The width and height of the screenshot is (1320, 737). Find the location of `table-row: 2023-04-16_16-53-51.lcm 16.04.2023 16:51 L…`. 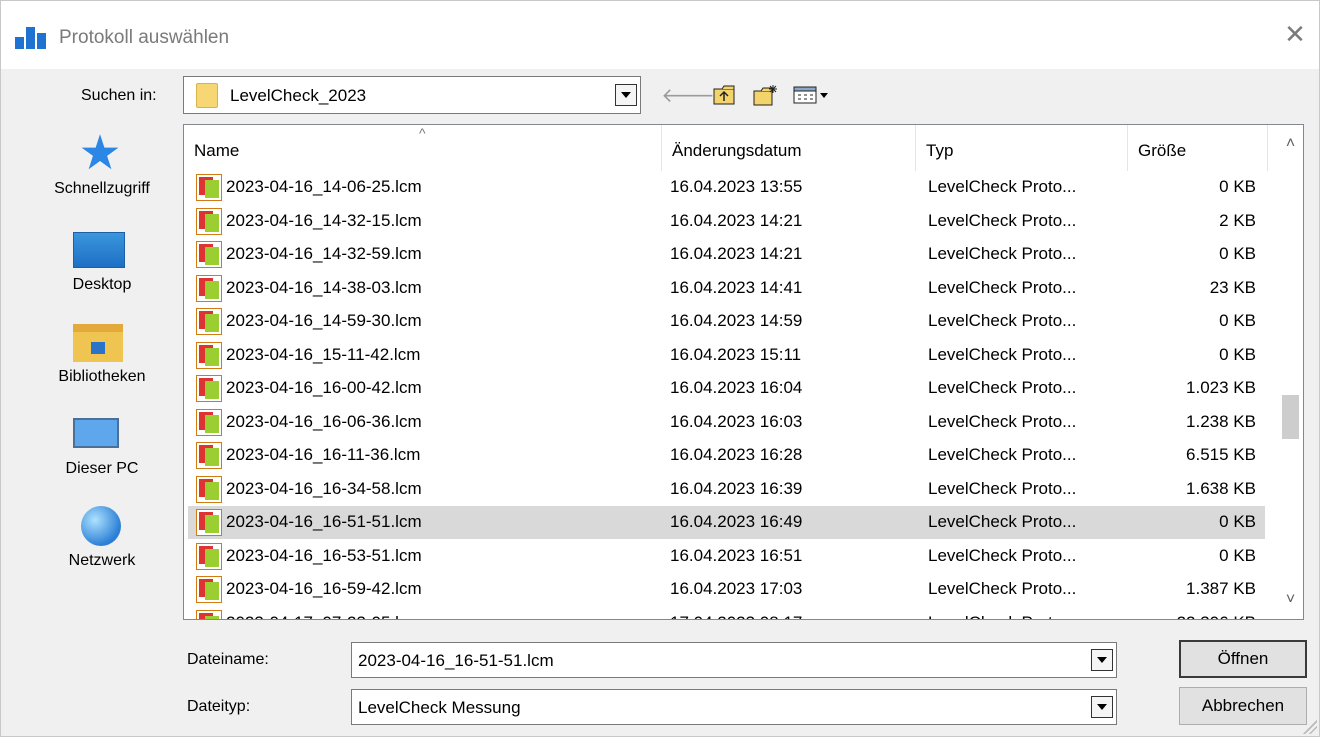

table-row: 2023-04-16_16-53-51.lcm 16.04.2023 16:51 L… is located at coordinates (732, 557).